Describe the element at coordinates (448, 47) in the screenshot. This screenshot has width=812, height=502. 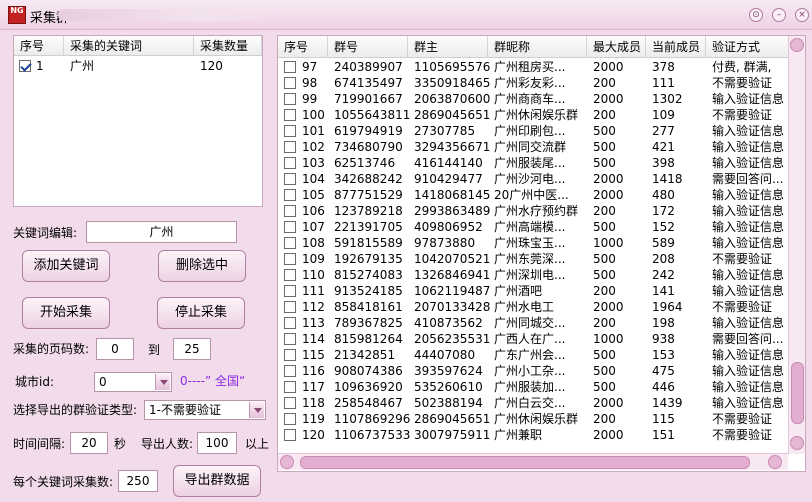
I see `col-header-owner: 群主` at that location.